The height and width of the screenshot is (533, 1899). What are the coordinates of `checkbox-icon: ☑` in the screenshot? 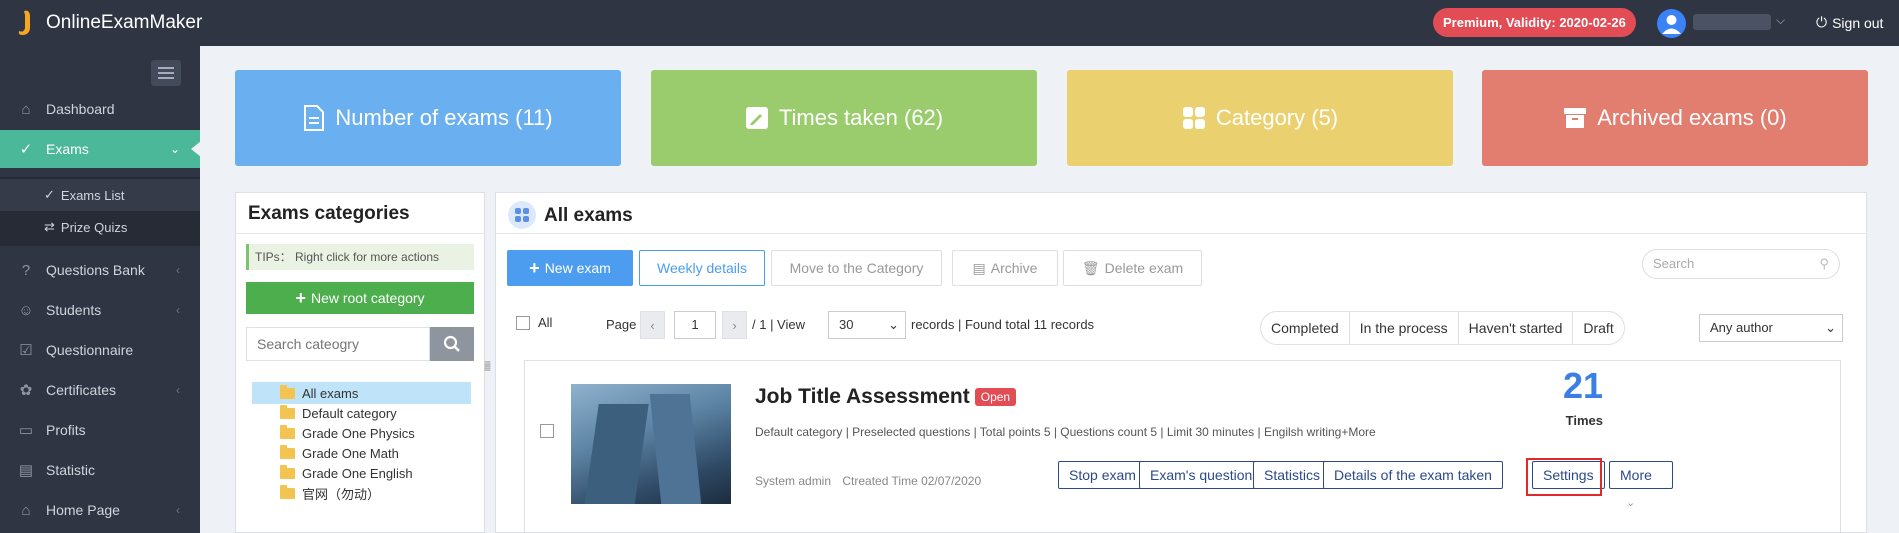 It's located at (26, 350).